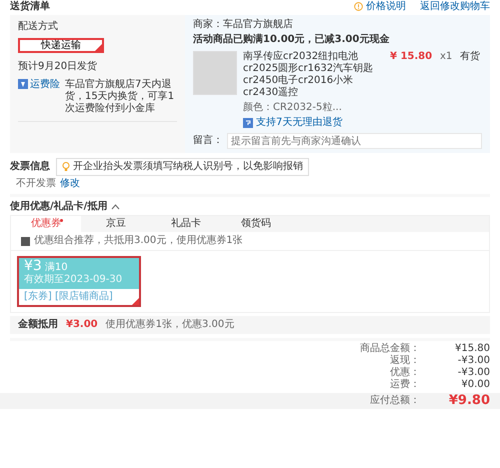 The image size is (500, 468). What do you see at coordinates (82, 325) in the screenshot?
I see `summary-amount: ¥3.00` at bounding box center [82, 325].